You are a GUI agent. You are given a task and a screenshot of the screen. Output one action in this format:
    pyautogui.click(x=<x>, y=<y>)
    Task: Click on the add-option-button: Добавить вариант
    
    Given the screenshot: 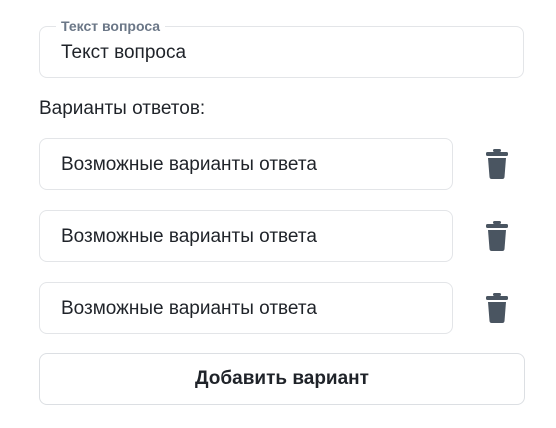 What is the action you would take?
    pyautogui.click(x=282, y=379)
    